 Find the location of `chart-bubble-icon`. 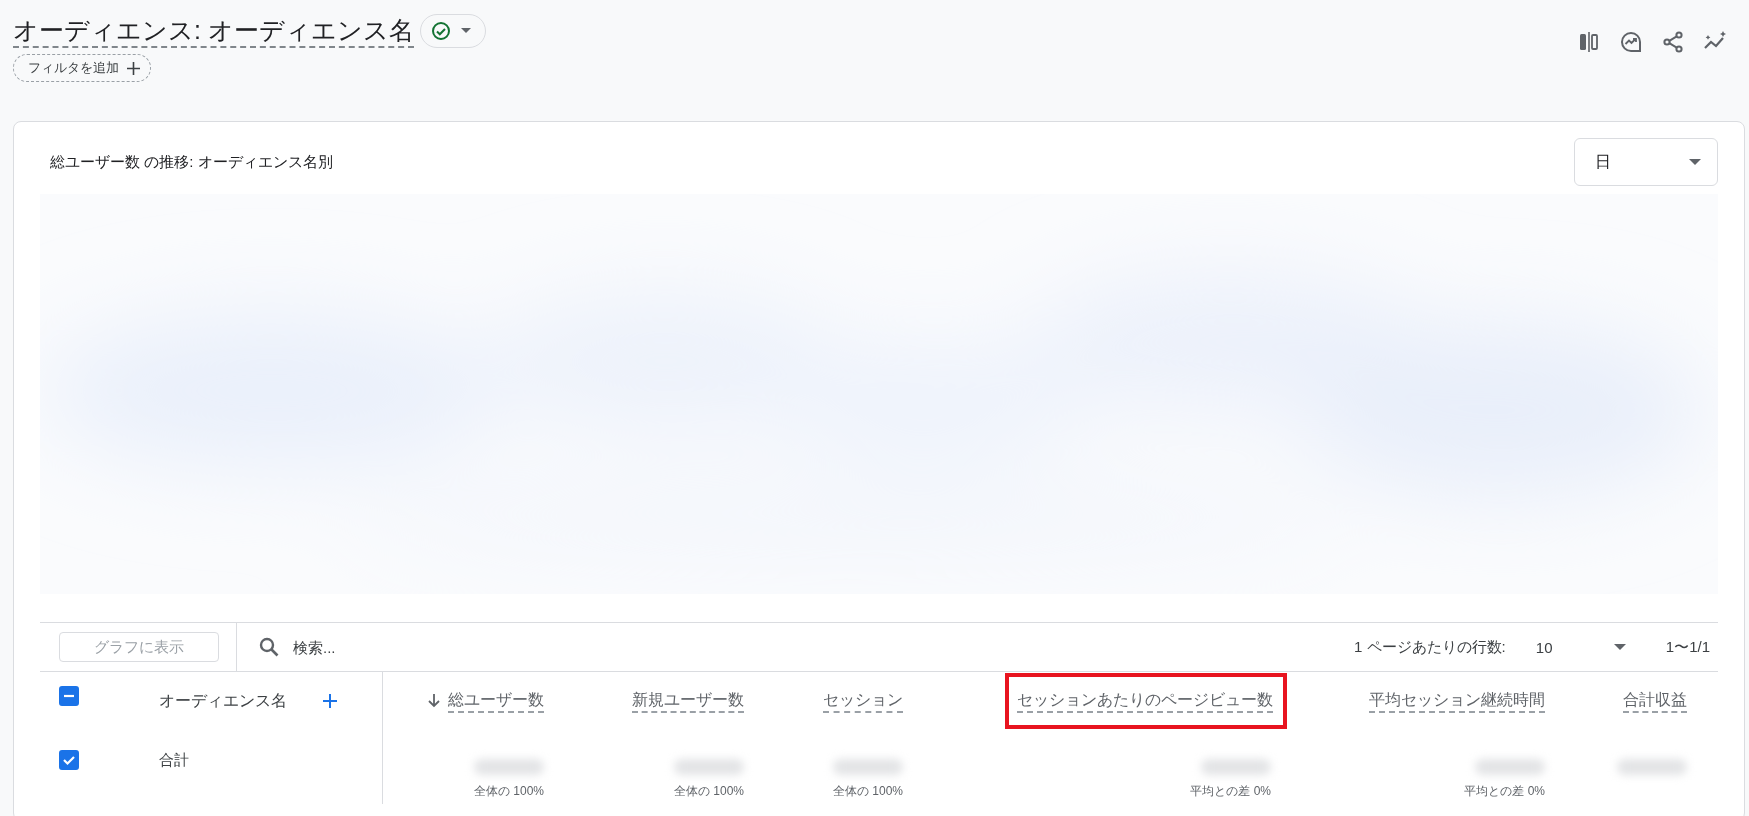

chart-bubble-icon is located at coordinates (1631, 42).